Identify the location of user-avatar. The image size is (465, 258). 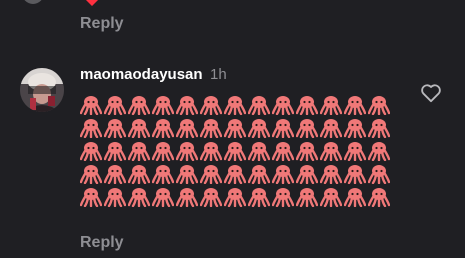
(42, 90).